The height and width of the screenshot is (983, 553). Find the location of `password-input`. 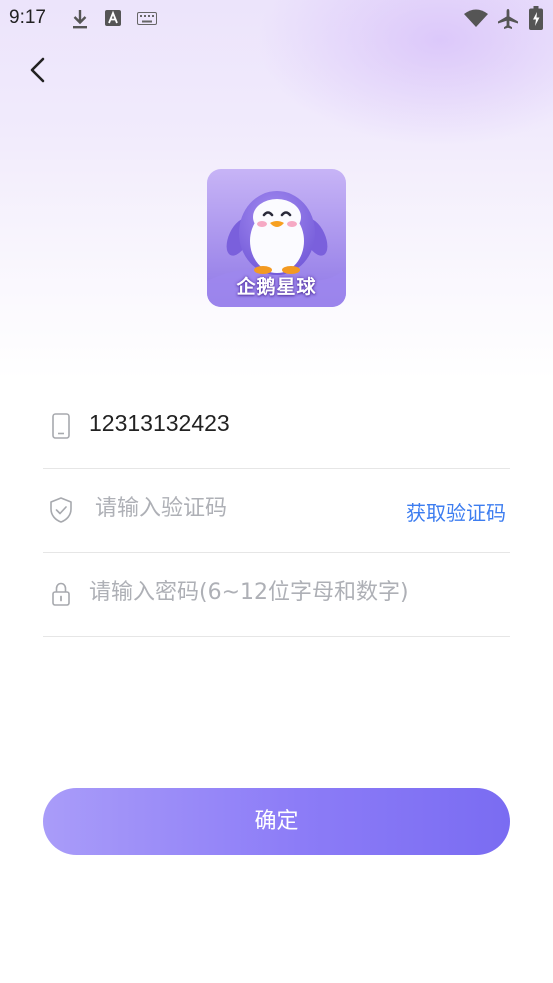

password-input is located at coordinates (296, 592).